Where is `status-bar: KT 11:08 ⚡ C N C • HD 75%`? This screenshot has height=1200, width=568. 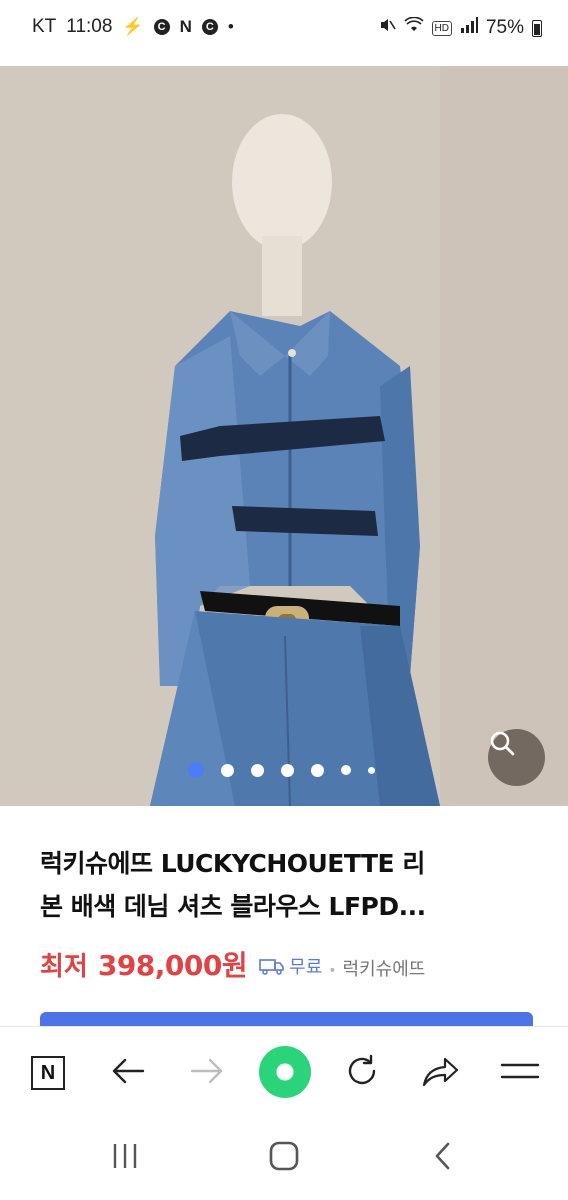
status-bar: KT 11:08 ⚡ C N C • HD 75% is located at coordinates (284, 28).